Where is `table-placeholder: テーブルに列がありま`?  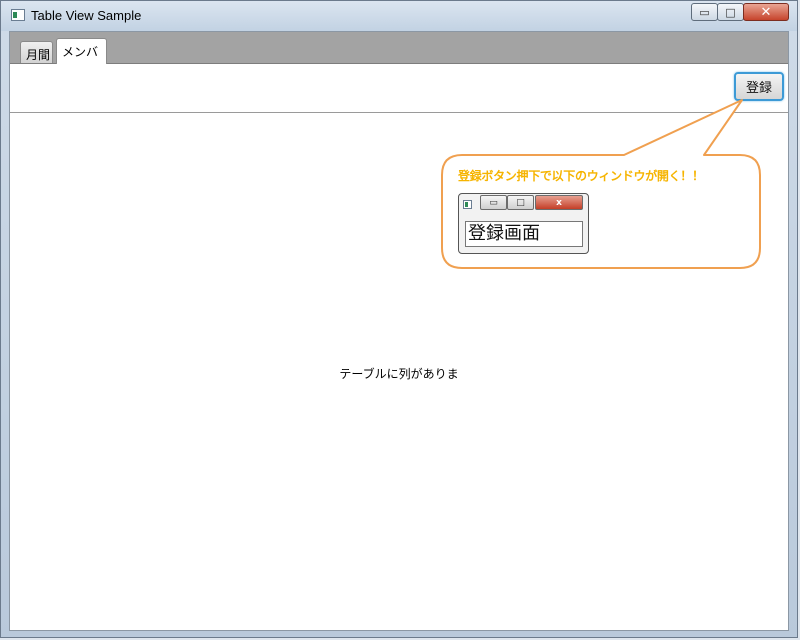 table-placeholder: テーブルに列がありま is located at coordinates (399, 374).